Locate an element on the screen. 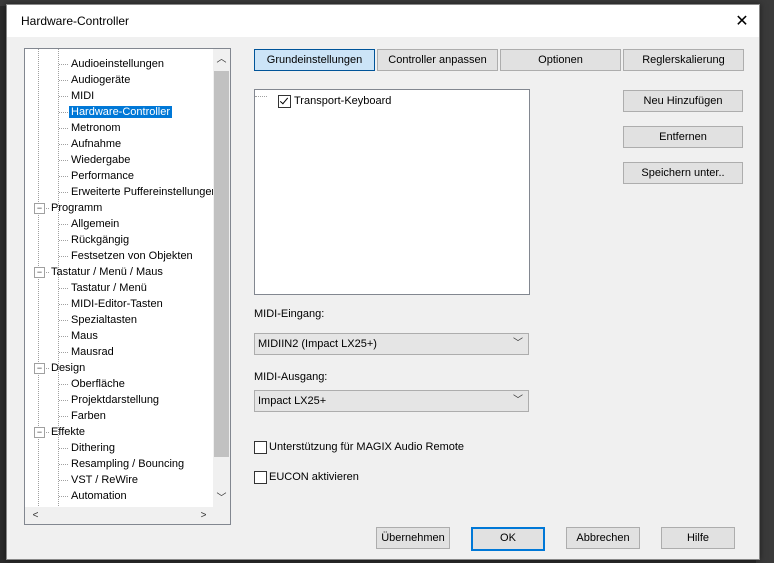 The height and width of the screenshot is (563, 774). midi-output-label: MIDI-Ausgang: is located at coordinates (291, 377).